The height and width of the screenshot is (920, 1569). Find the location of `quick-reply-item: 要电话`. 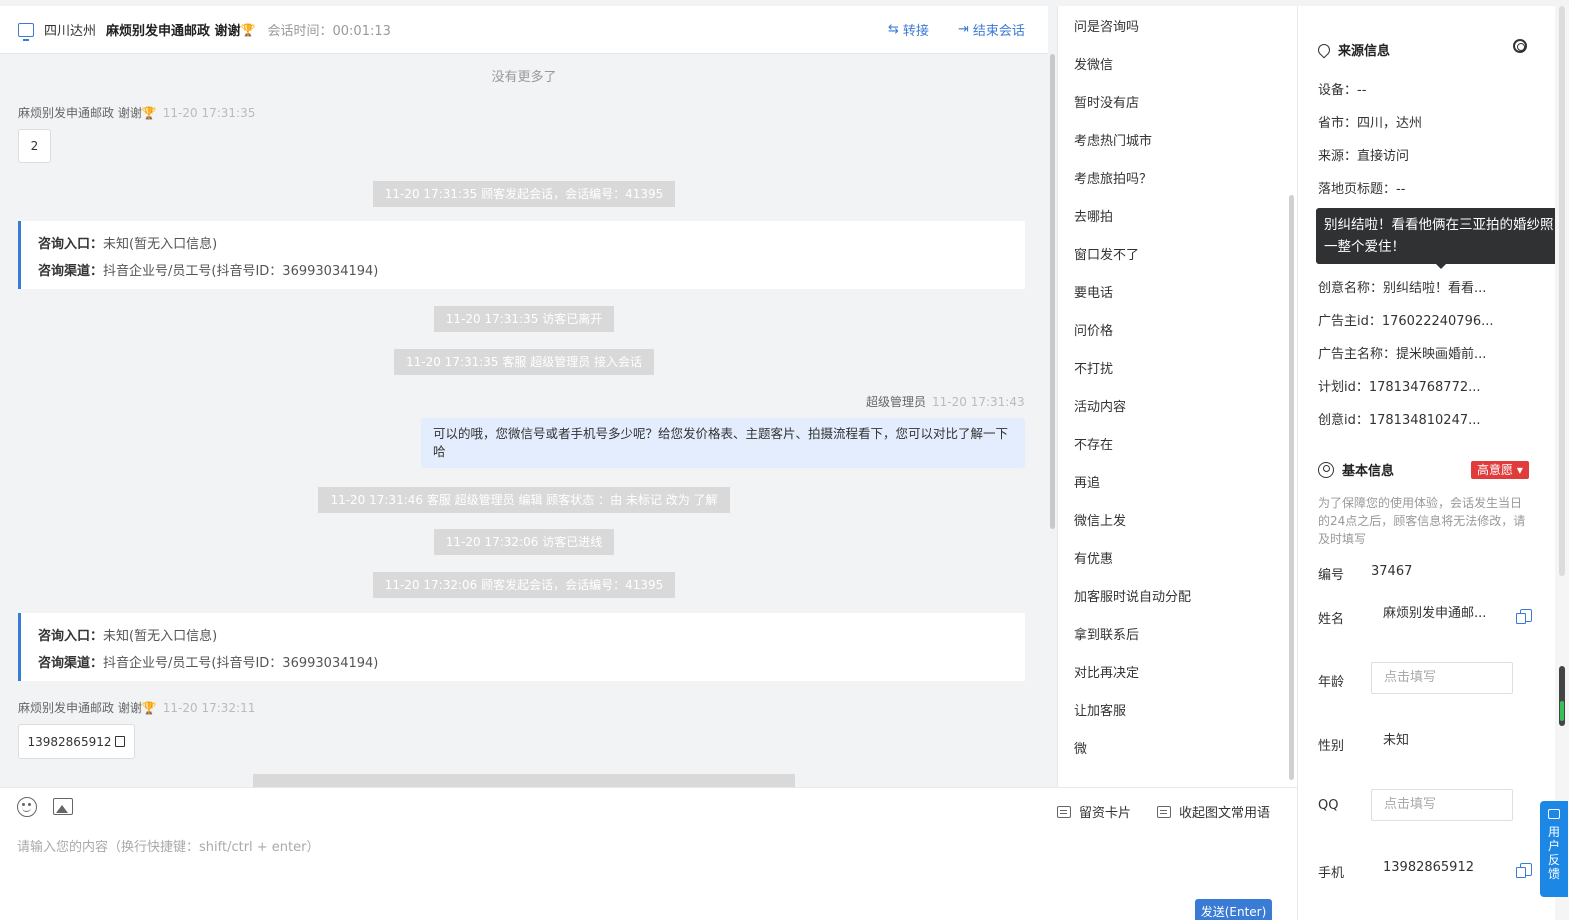

quick-reply-item: 要电话 is located at coordinates (1093, 291).